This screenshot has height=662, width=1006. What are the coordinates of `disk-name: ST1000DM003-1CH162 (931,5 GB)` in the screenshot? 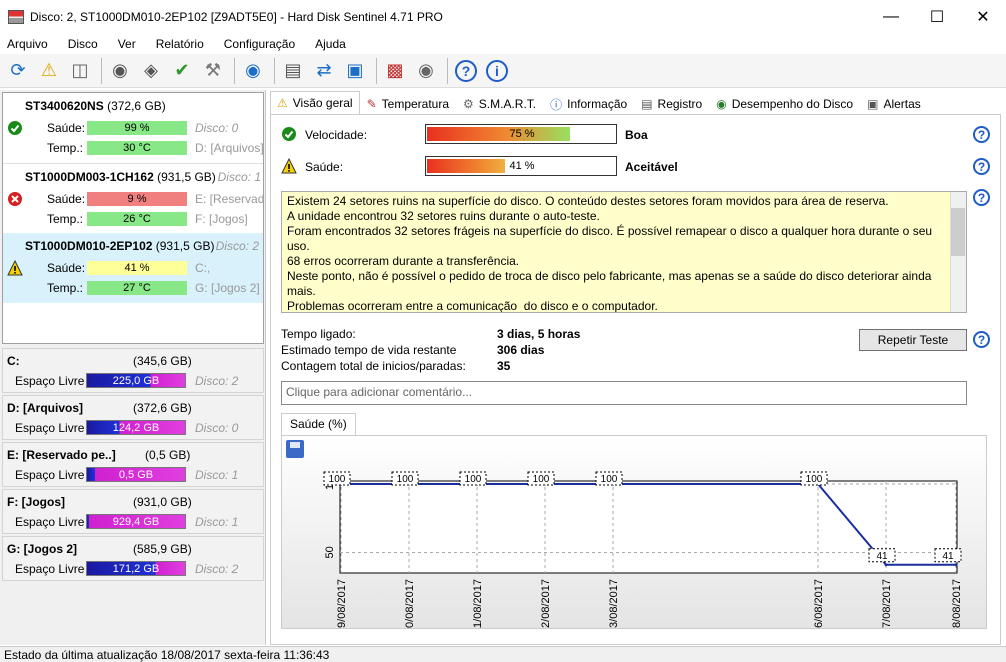 It's located at (120, 177).